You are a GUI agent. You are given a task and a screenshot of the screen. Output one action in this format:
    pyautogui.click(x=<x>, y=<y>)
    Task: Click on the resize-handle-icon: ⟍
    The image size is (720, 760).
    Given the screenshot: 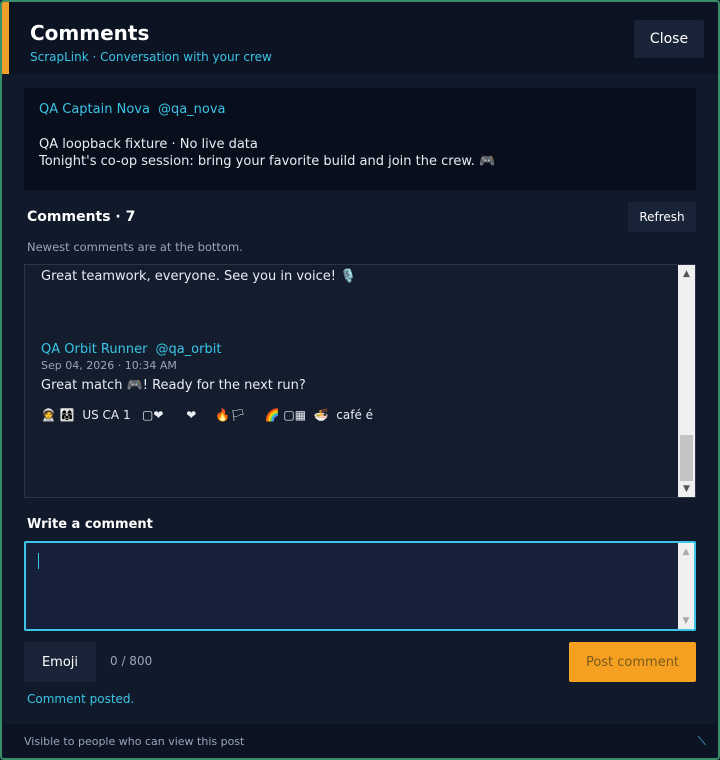 What is the action you would take?
    pyautogui.click(x=702, y=741)
    